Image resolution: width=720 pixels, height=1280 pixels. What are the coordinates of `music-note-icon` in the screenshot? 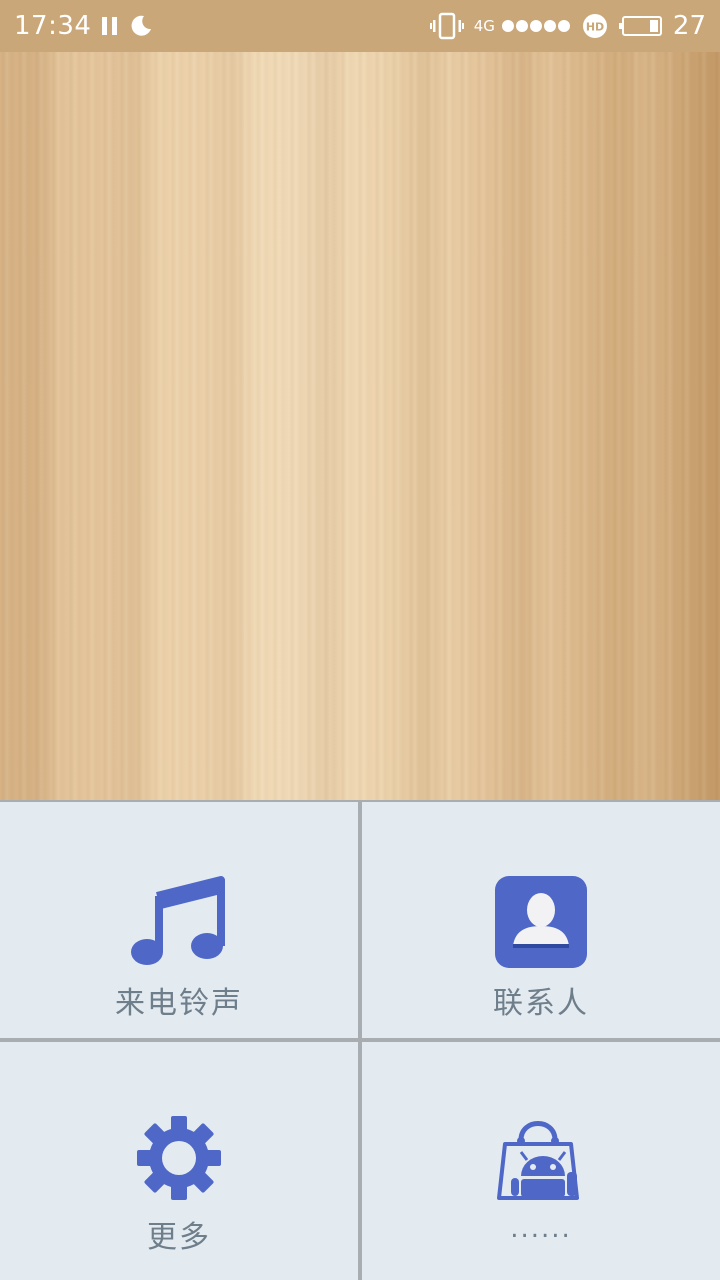 It's located at (179, 922).